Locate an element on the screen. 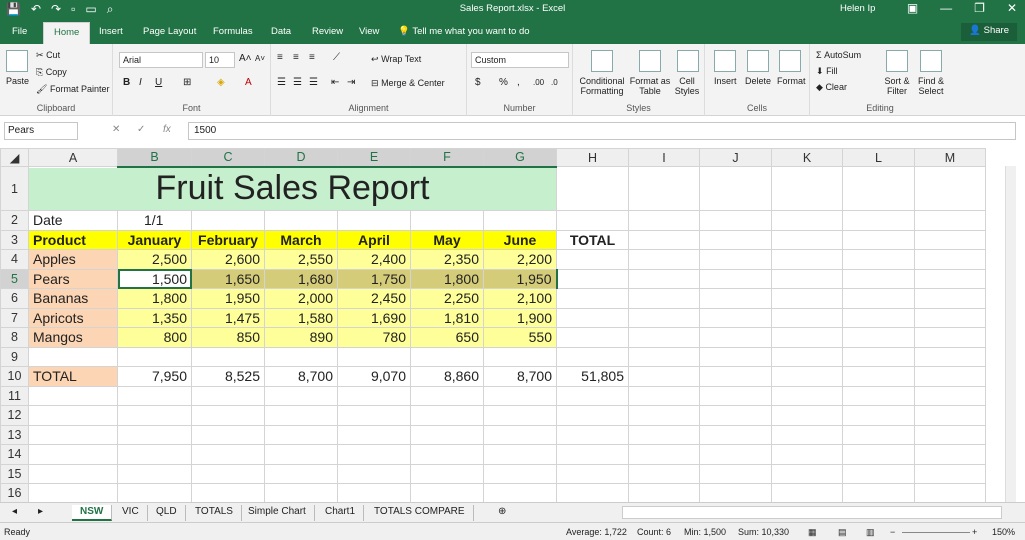 The width and height of the screenshot is (1025, 540). clear-button: ◆ Clear is located at coordinates (831, 87).